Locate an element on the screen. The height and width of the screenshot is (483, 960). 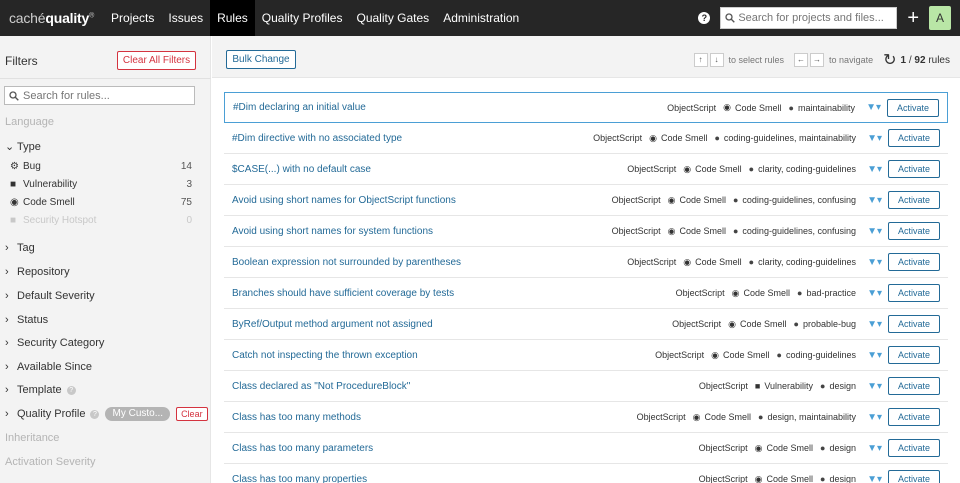
nav-projects: Projects is located at coordinates (132, 18).